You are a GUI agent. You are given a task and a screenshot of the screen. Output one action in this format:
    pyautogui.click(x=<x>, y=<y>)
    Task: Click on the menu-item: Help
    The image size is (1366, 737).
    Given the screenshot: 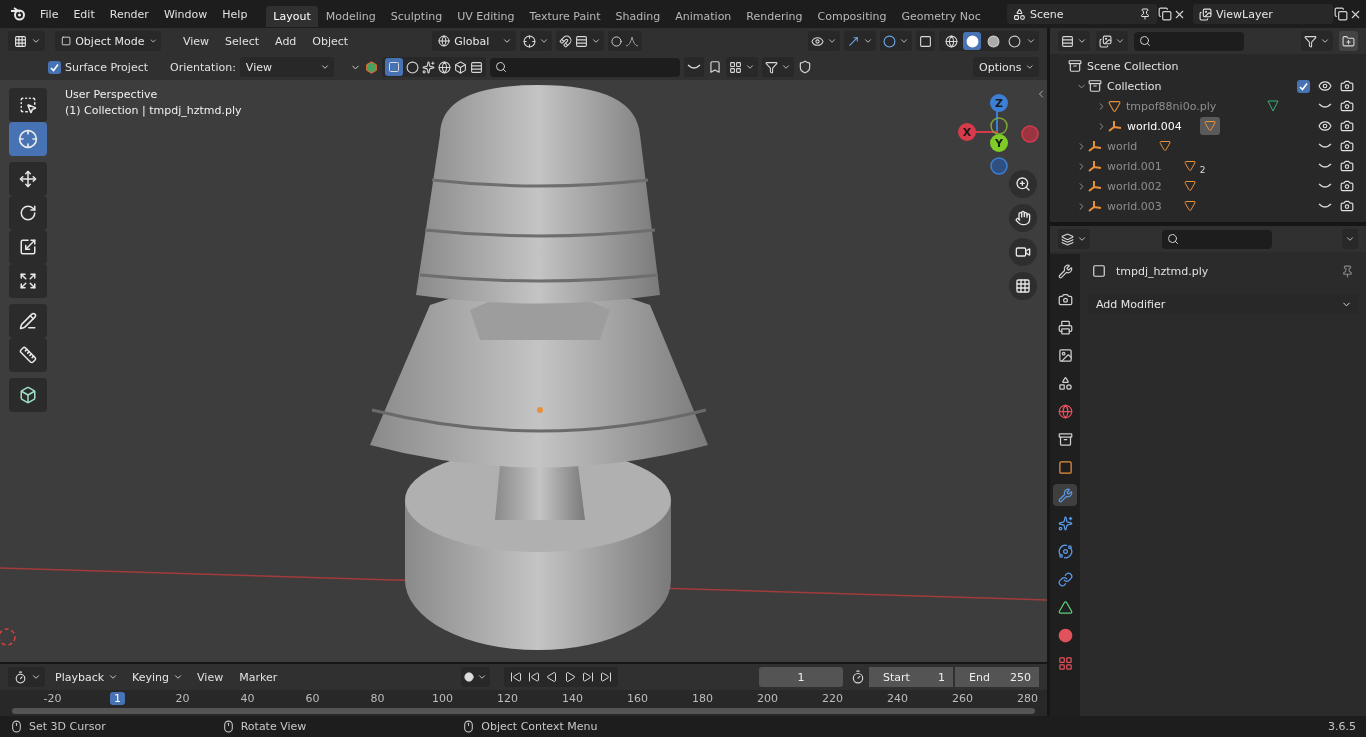 What is the action you would take?
    pyautogui.click(x=235, y=14)
    